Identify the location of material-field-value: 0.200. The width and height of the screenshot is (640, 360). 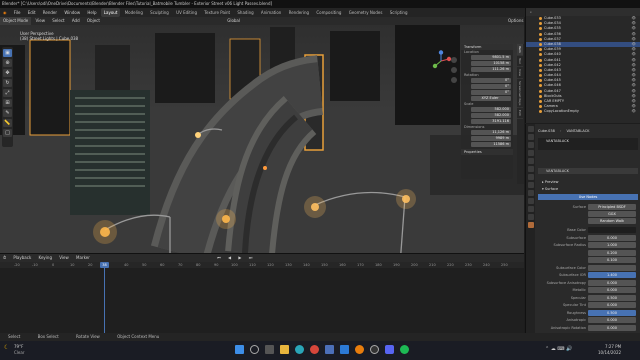
(612, 252).